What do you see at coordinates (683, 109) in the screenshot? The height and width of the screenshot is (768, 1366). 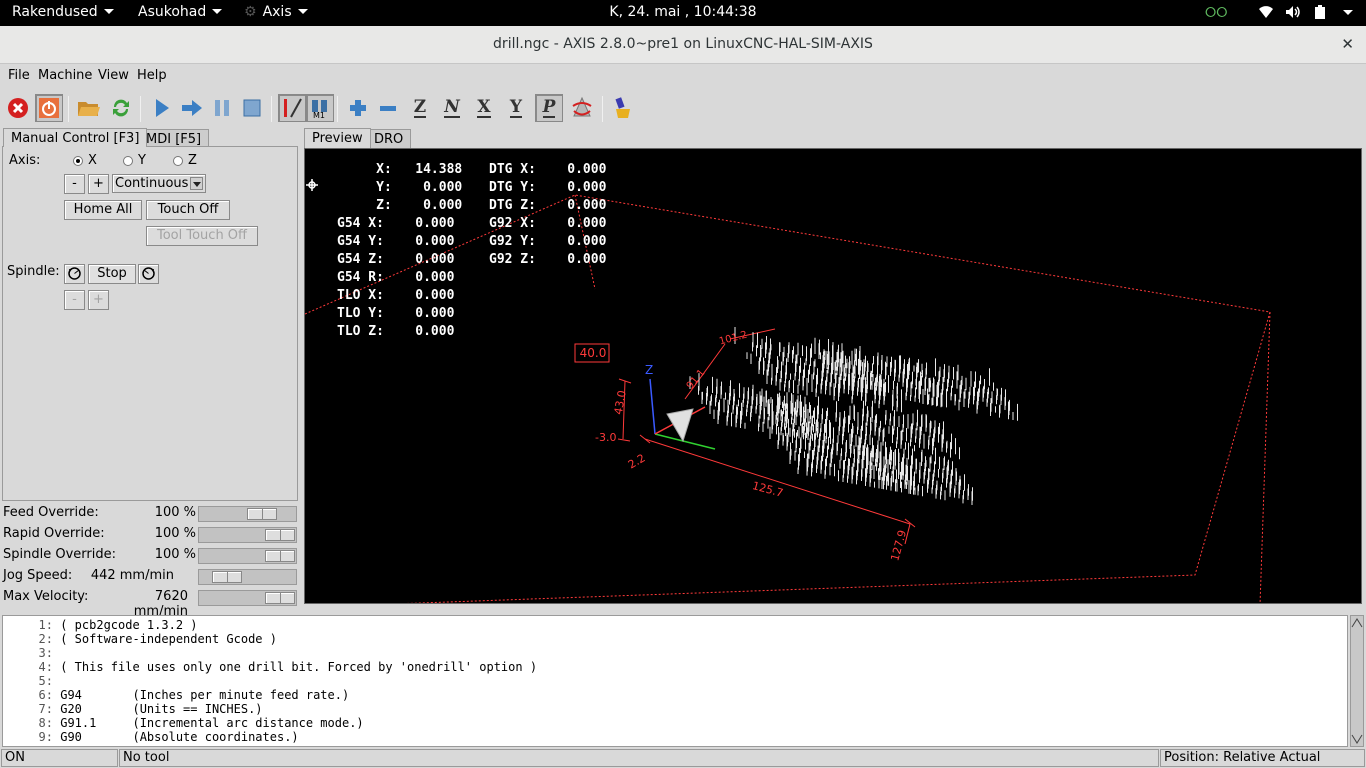 I see `toolbar: M1 Z N X Y P` at bounding box center [683, 109].